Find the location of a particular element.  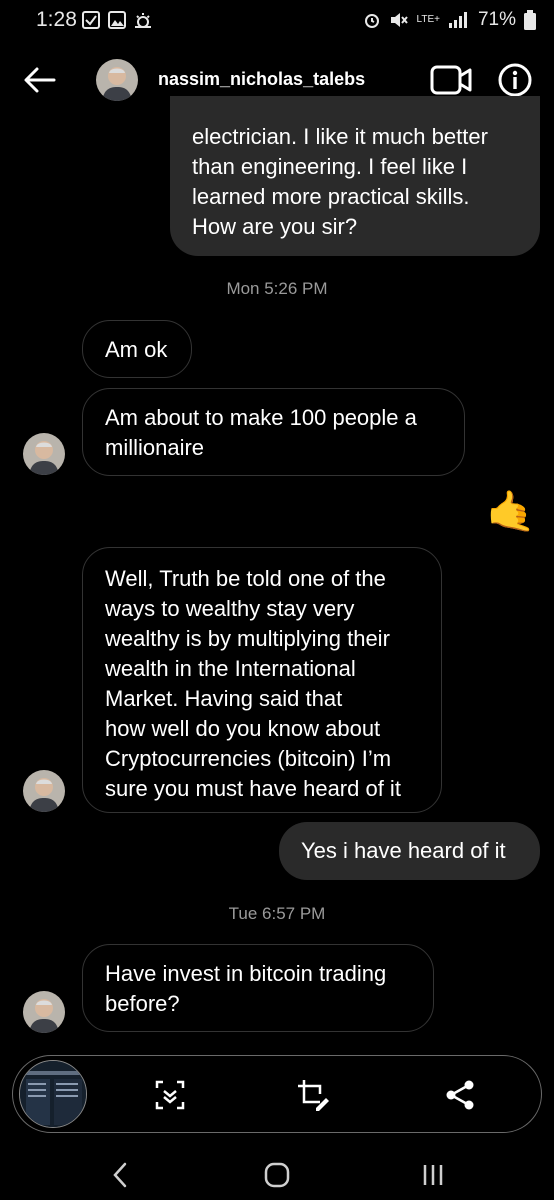

received-message-bubble: Have invest in bitcoin trading before? is located at coordinates (258, 988).